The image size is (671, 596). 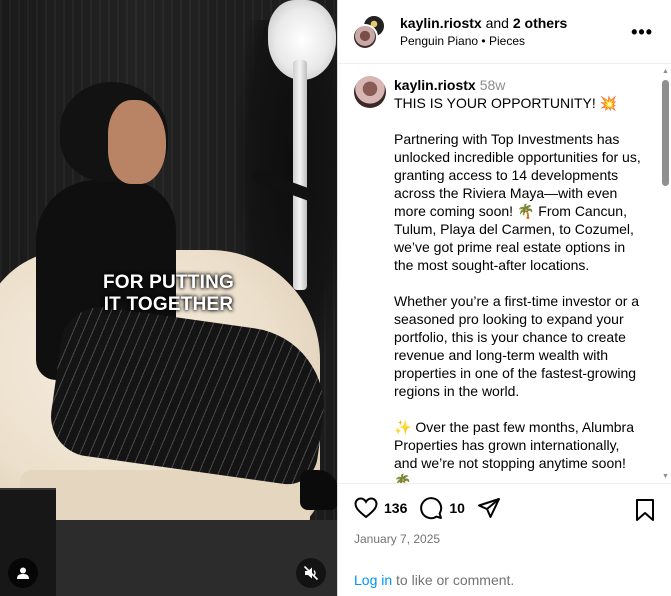 What do you see at coordinates (441, 23) in the screenshot?
I see `header-username: kaylin.riostx` at bounding box center [441, 23].